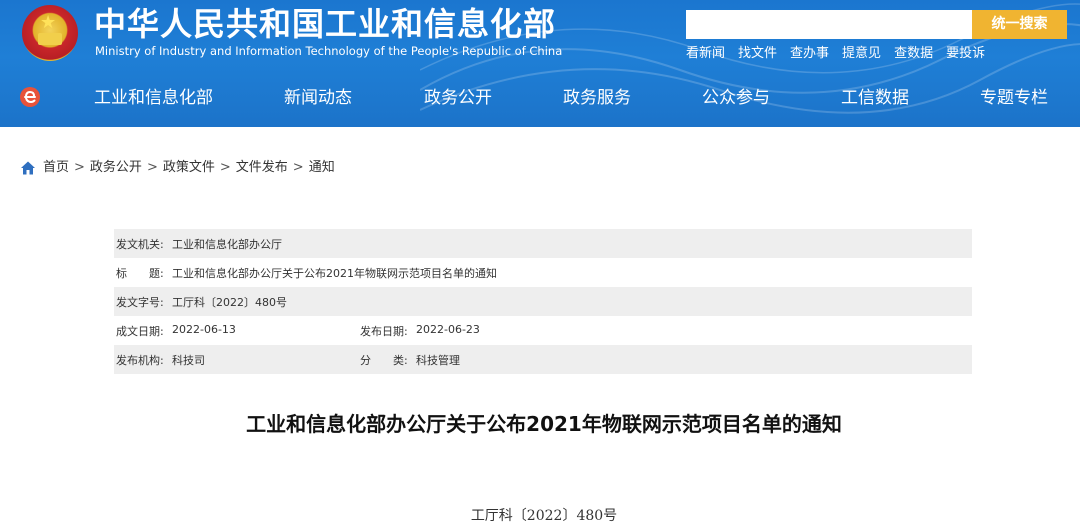  Describe the element at coordinates (204, 329) in the screenshot. I see `created-date-value: 2022-06-13` at that location.